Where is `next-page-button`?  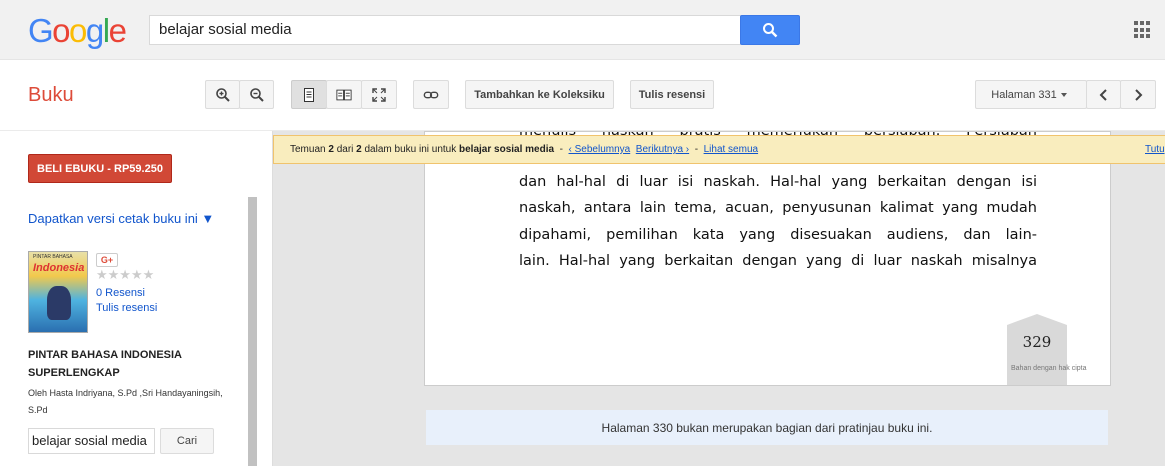 next-page-button is located at coordinates (1138, 94).